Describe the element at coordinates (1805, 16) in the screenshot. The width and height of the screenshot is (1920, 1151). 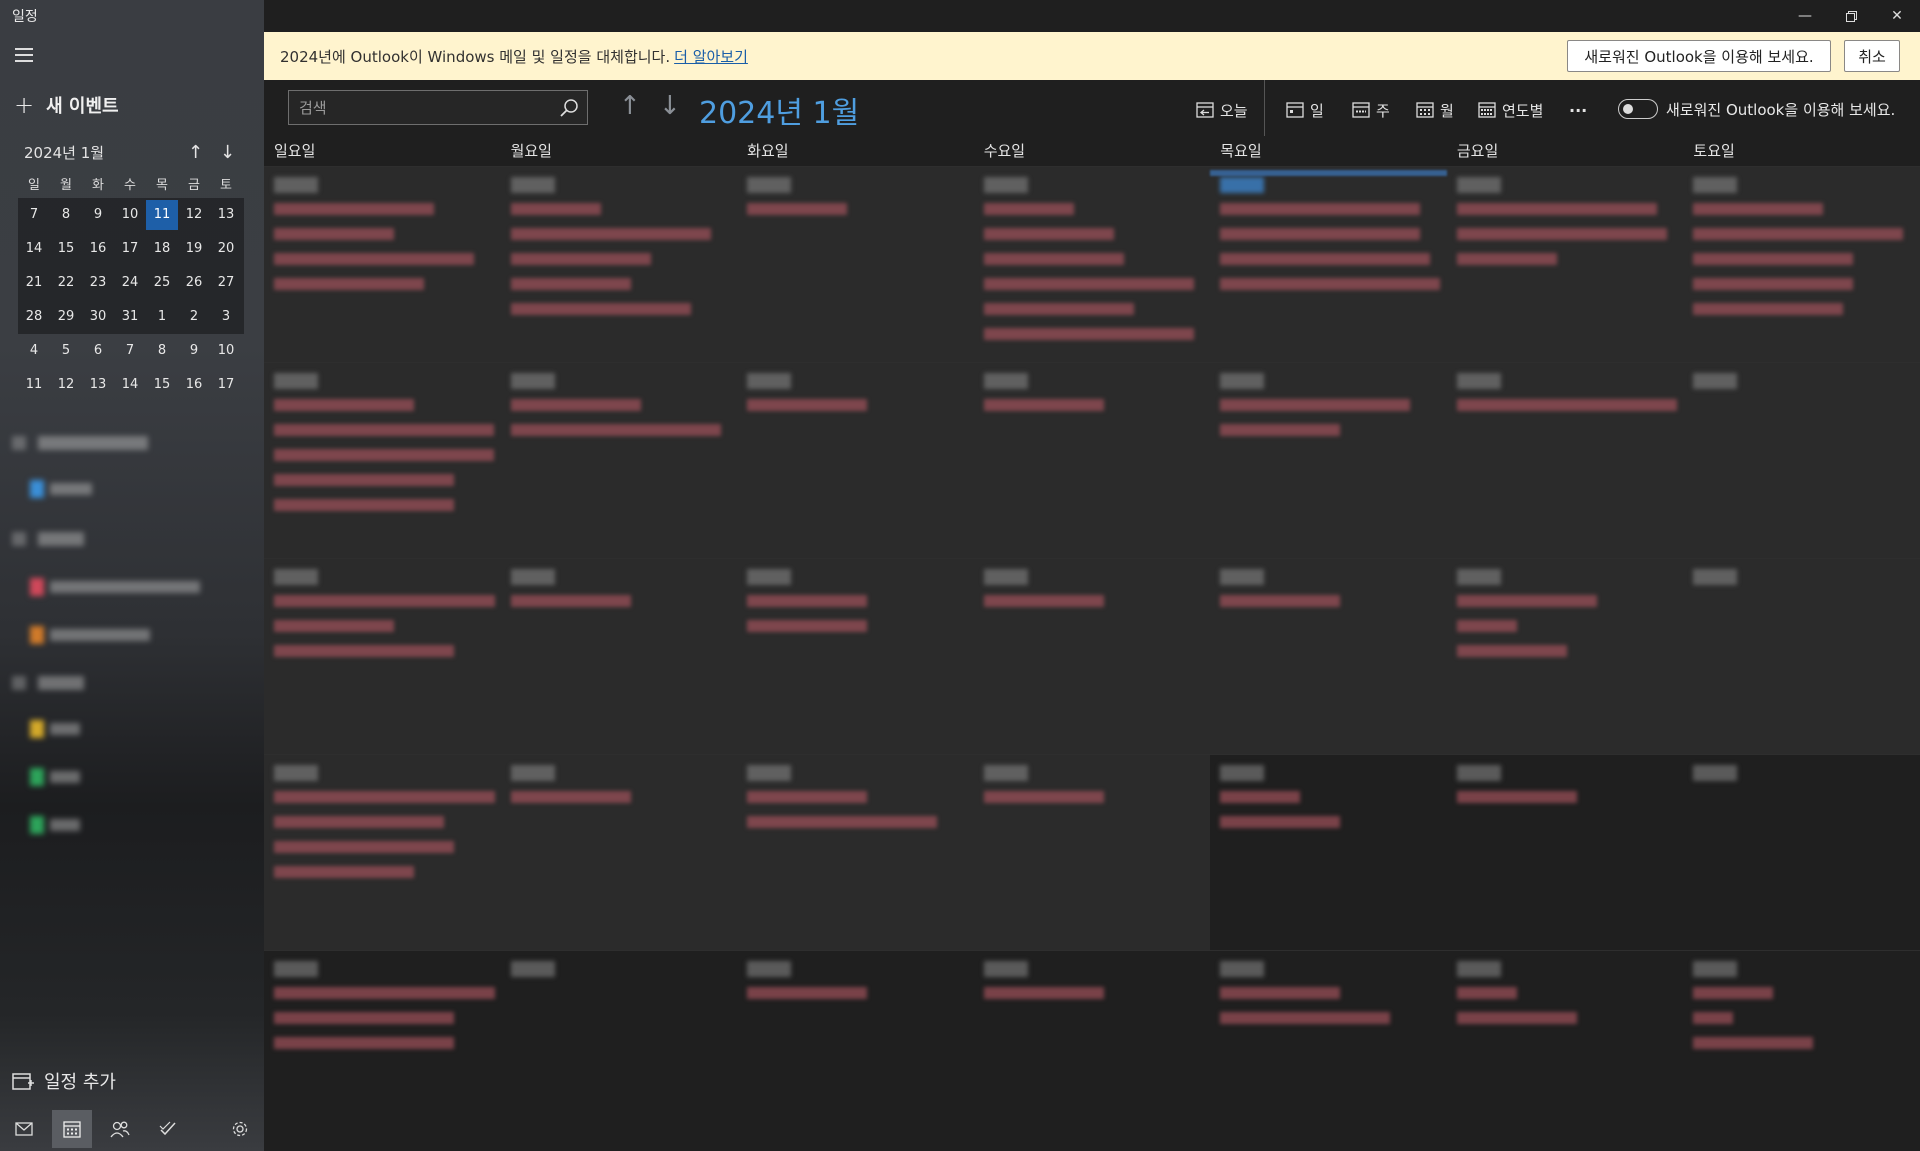
I see `minimize-icon: —` at that location.